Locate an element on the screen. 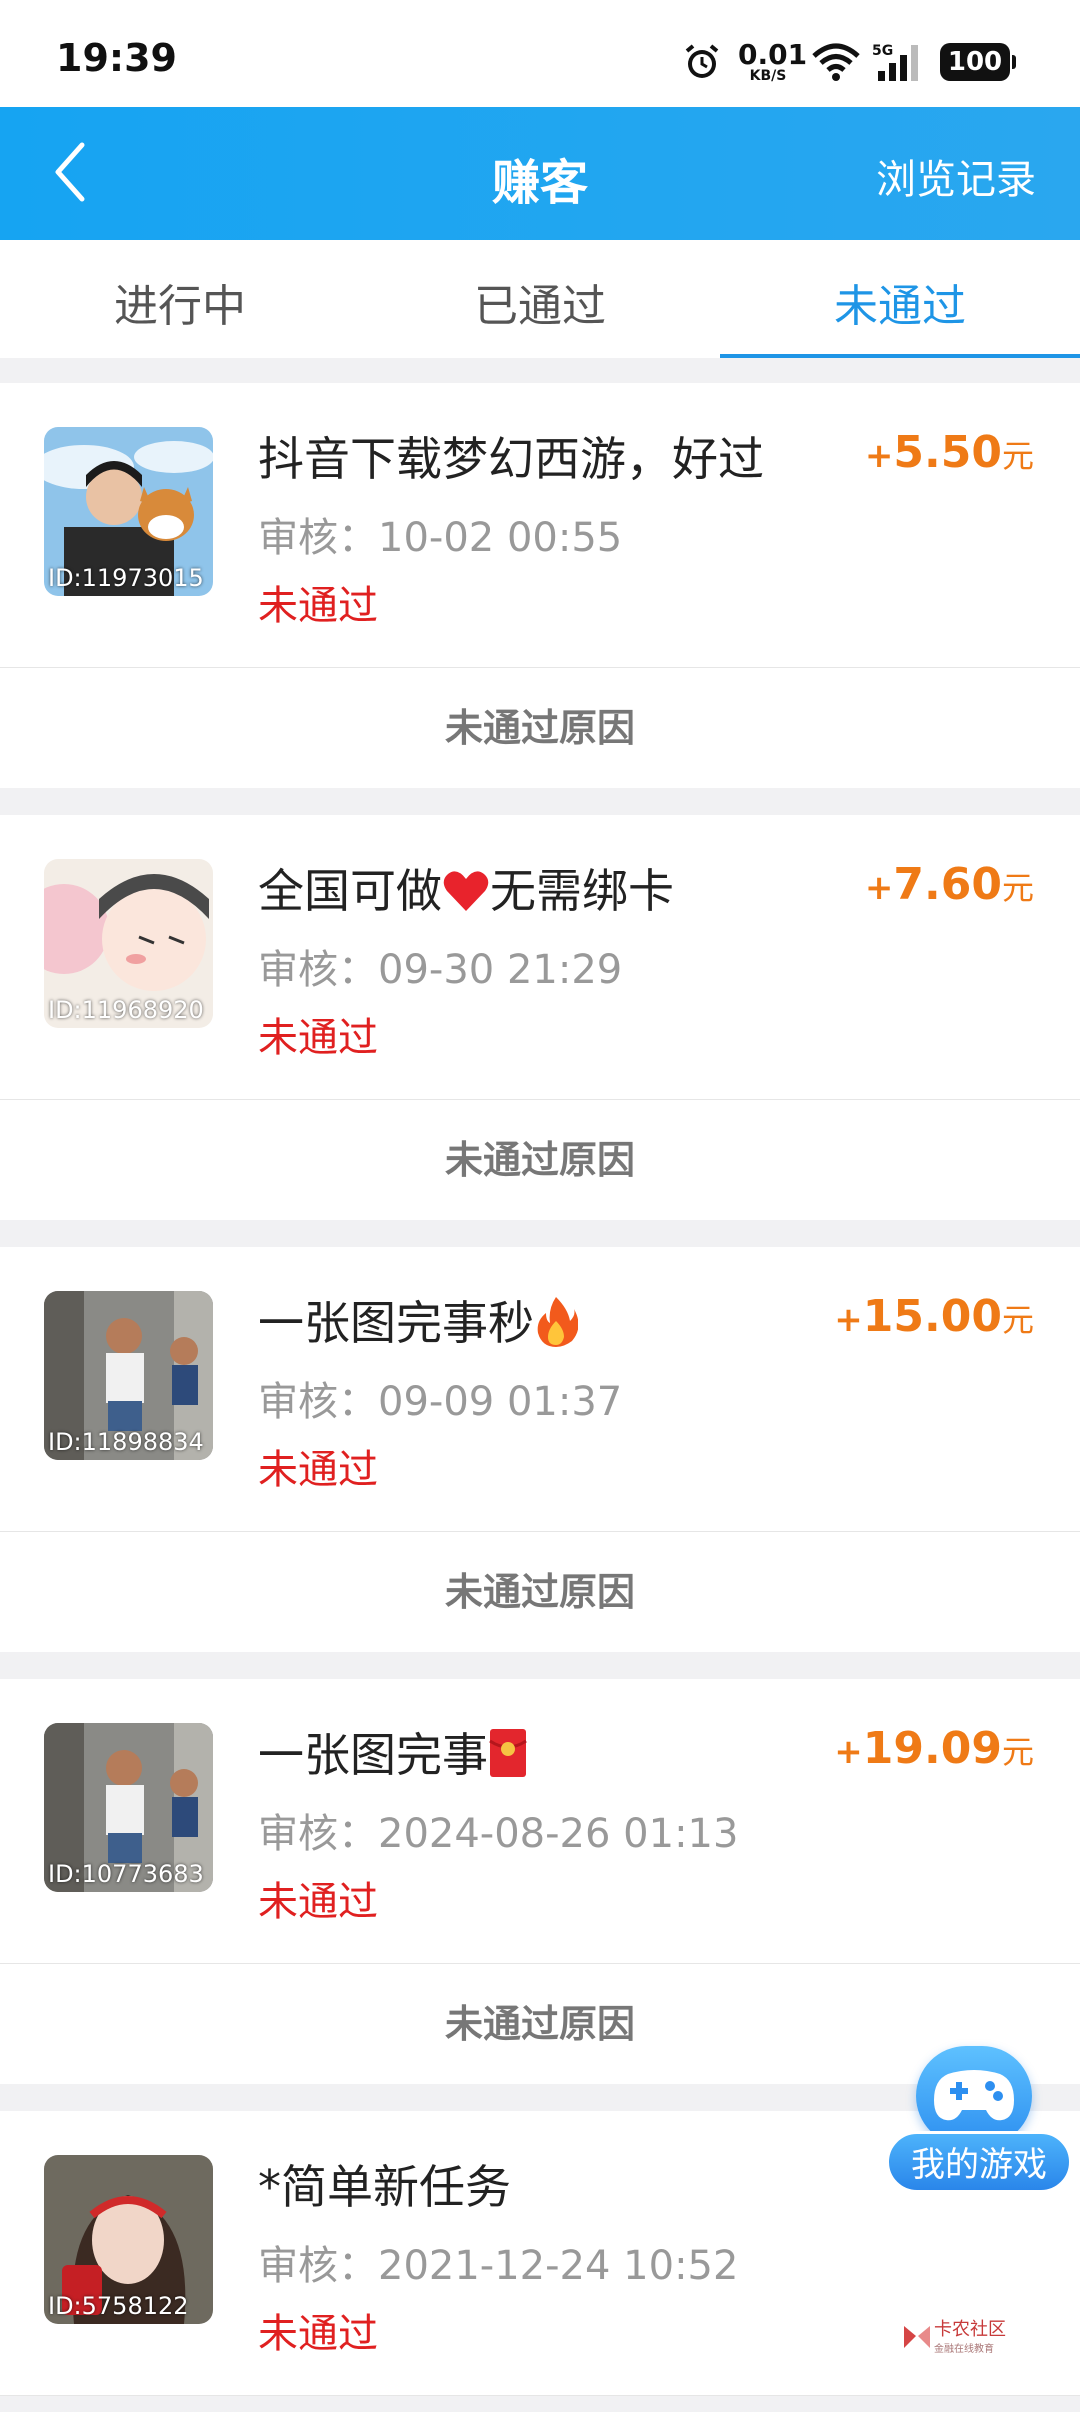  review-time: 审核：2024-08-26 01:13 is located at coordinates (498, 1834).